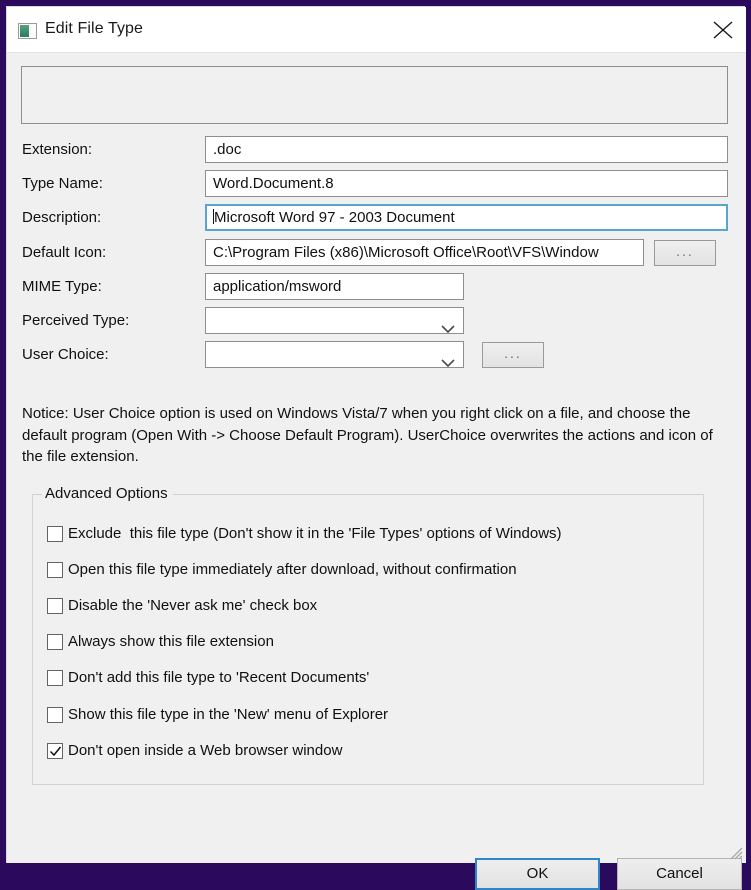  What do you see at coordinates (679, 874) in the screenshot?
I see `cancel-button: Cancel` at bounding box center [679, 874].